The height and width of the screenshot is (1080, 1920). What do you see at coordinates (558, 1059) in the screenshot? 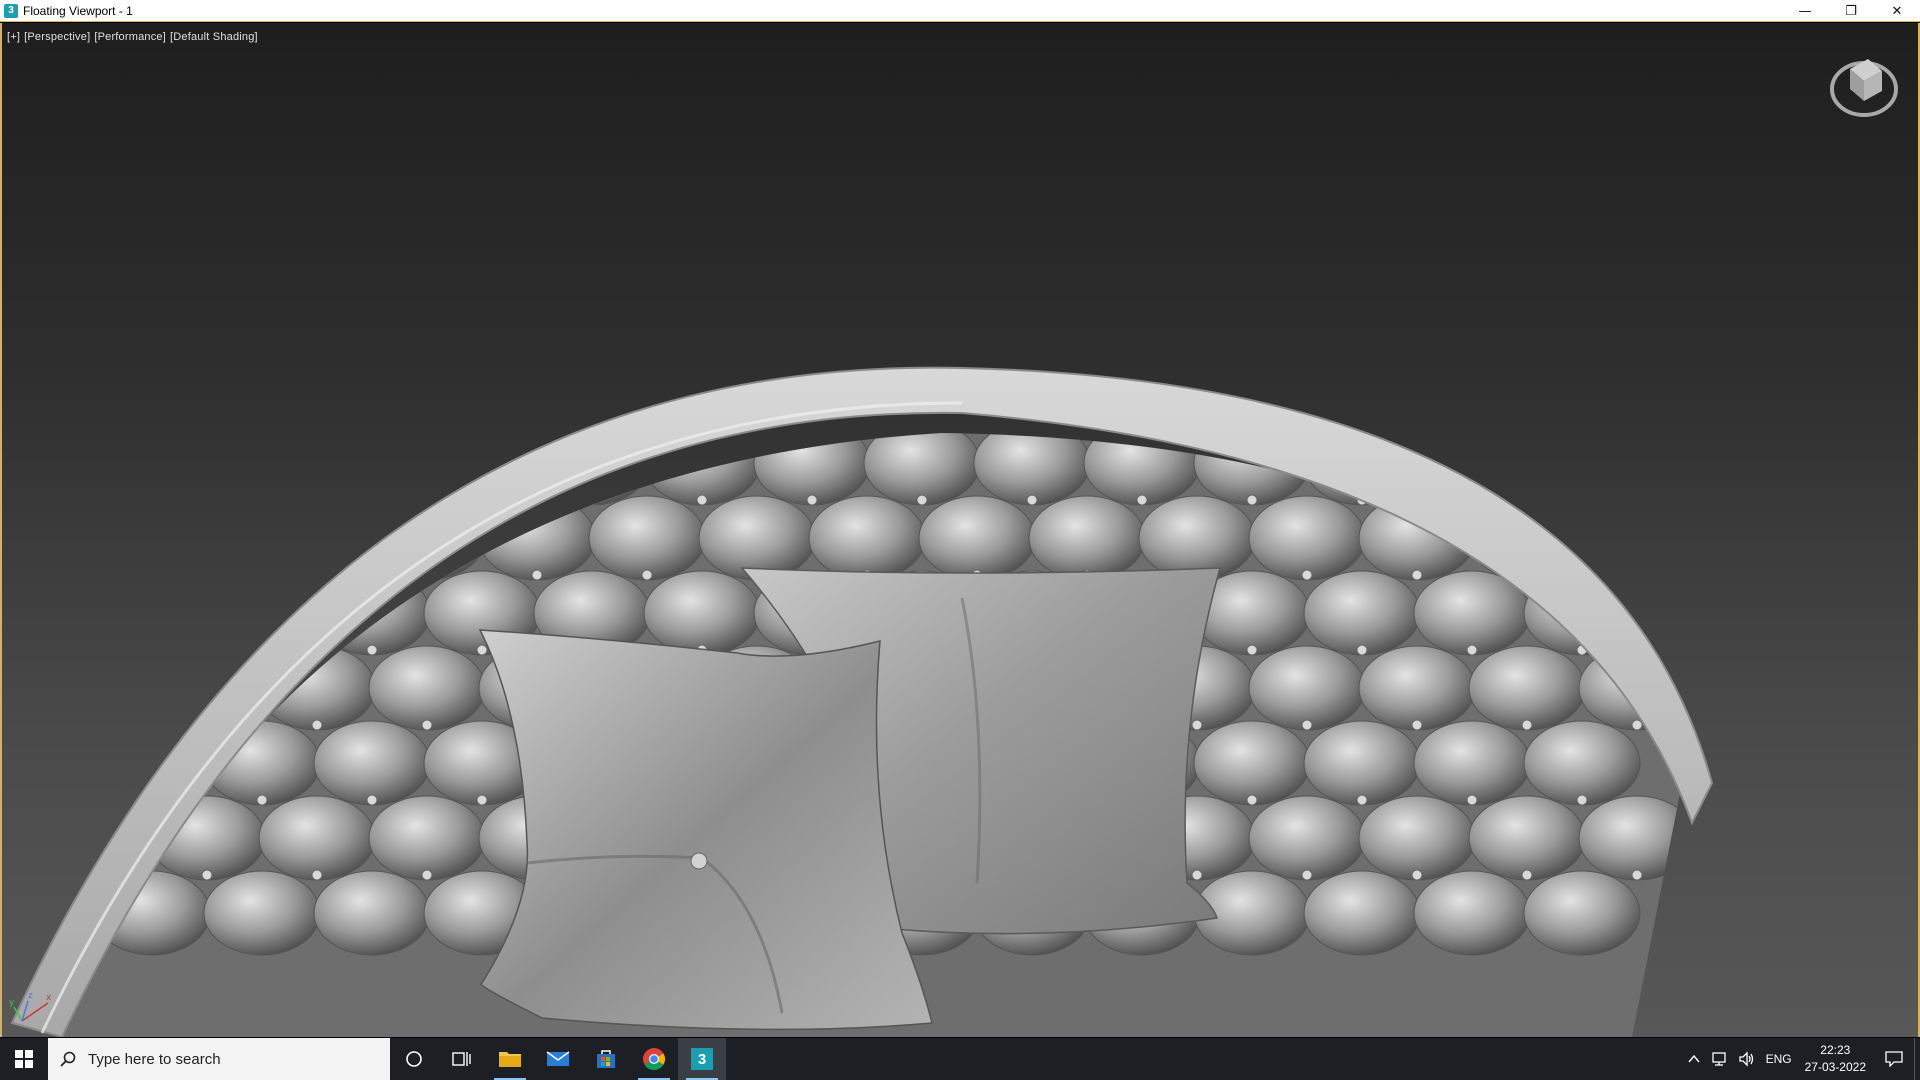
I see `mail-button` at bounding box center [558, 1059].